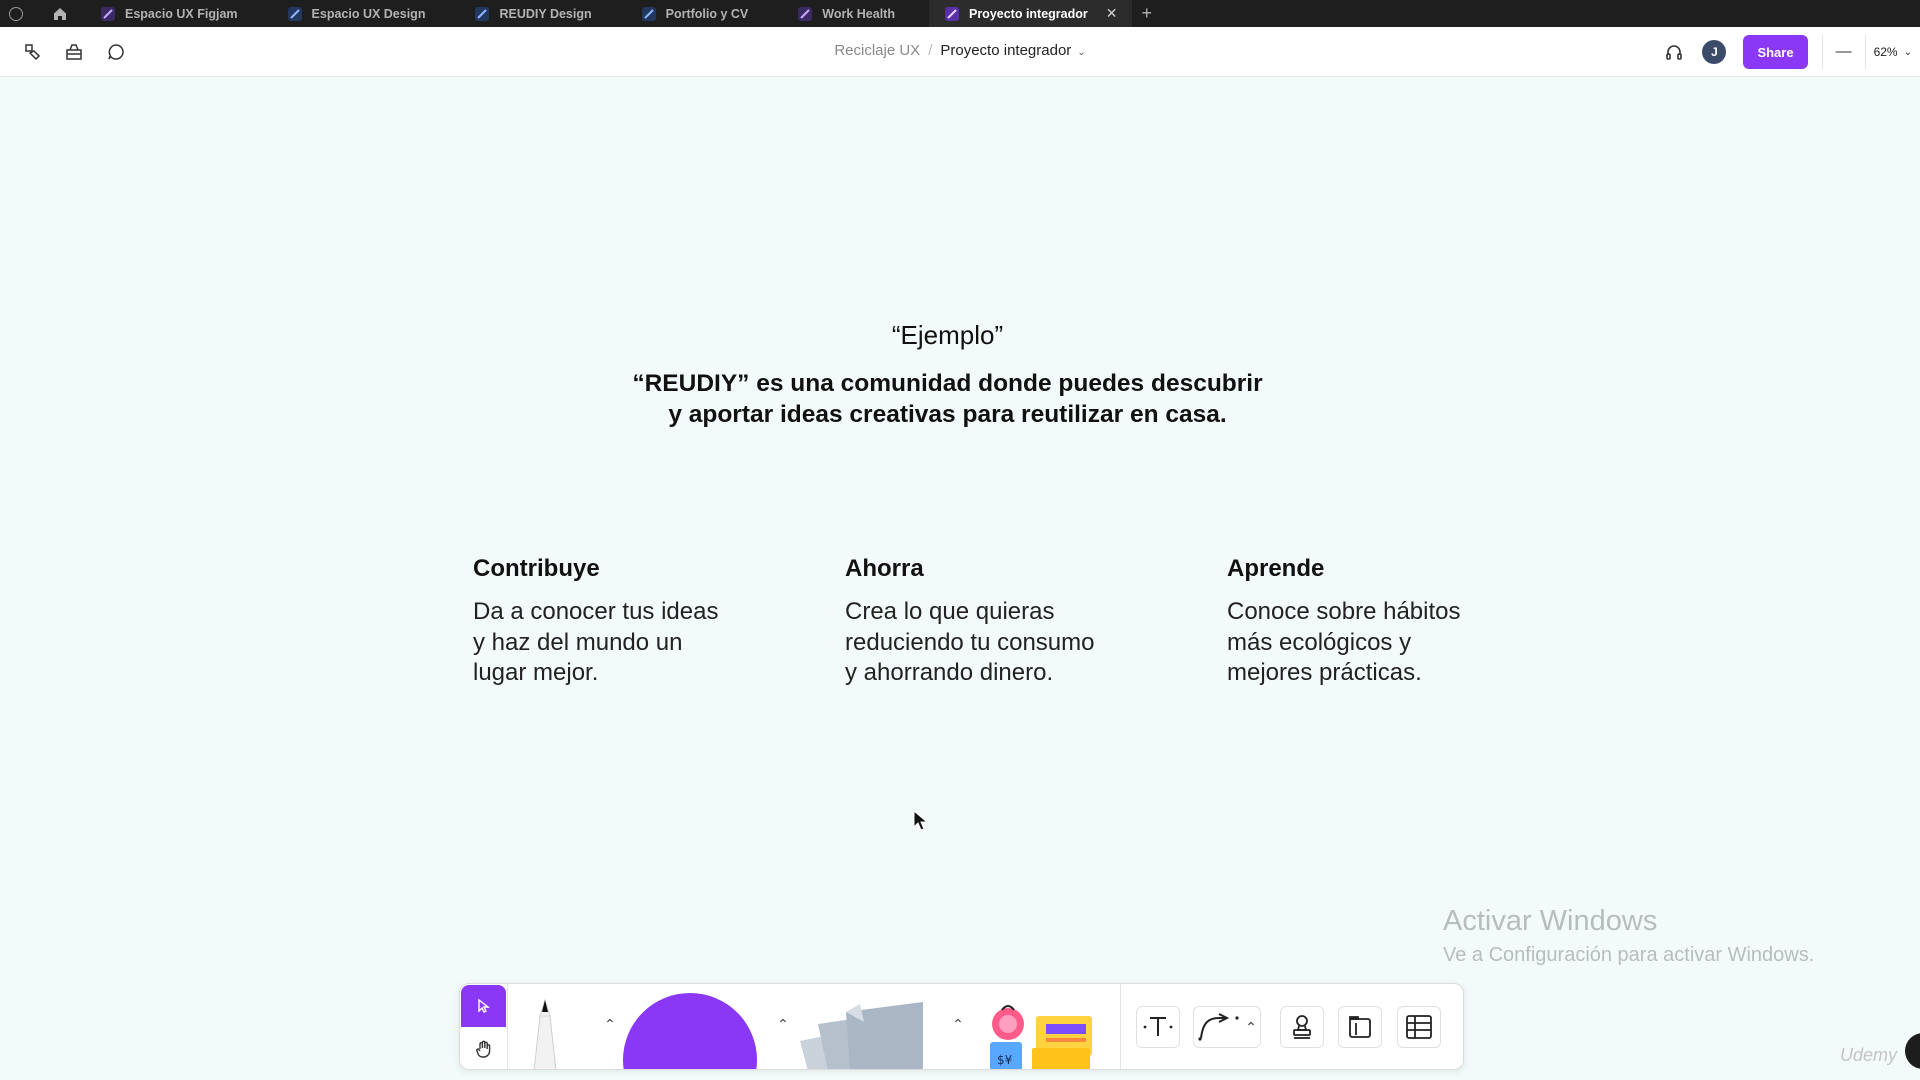  I want to click on stickers-icon: $¥, so click(1041, 1037).